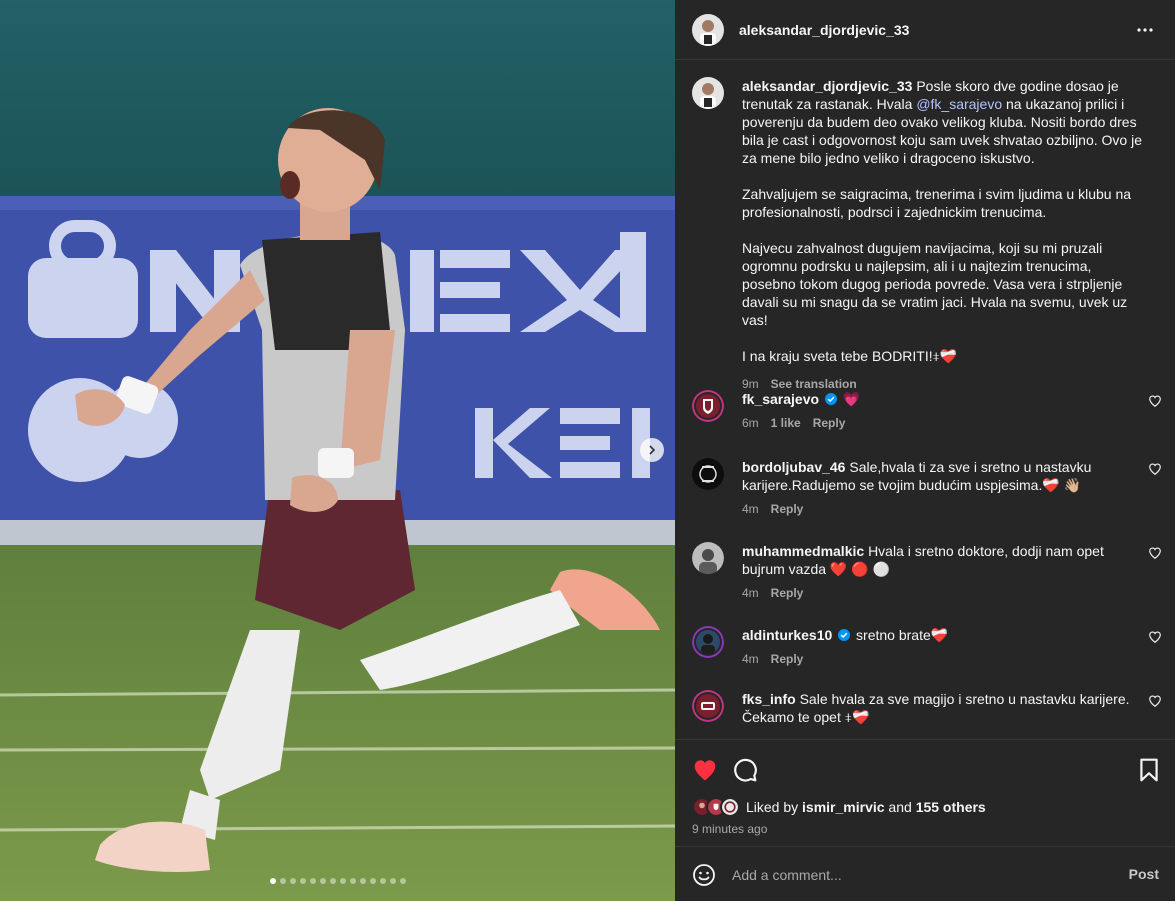  I want to click on caption-author-avatar, so click(708, 93).